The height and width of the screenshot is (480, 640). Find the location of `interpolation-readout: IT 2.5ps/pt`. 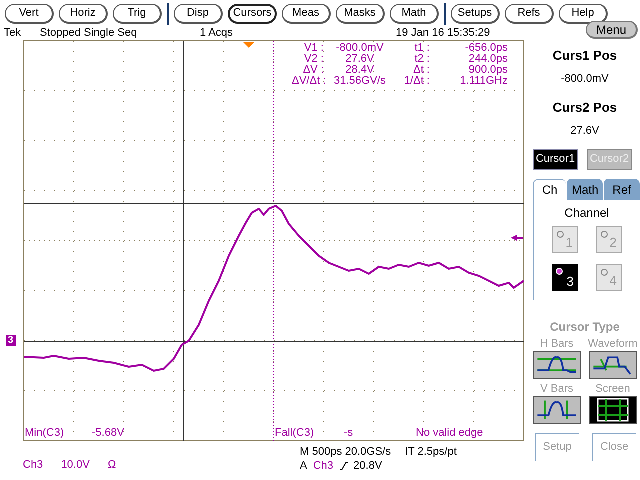

interpolation-readout: IT 2.5ps/pt is located at coordinates (431, 452).